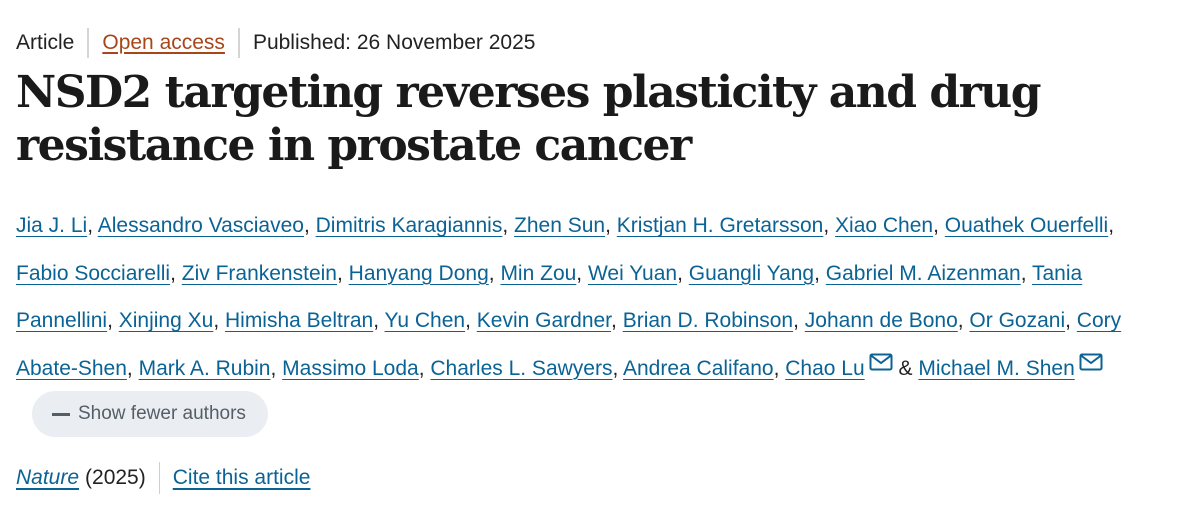  Describe the element at coordinates (350, 368) in the screenshot. I see `author-link: Massimo Loda` at that location.